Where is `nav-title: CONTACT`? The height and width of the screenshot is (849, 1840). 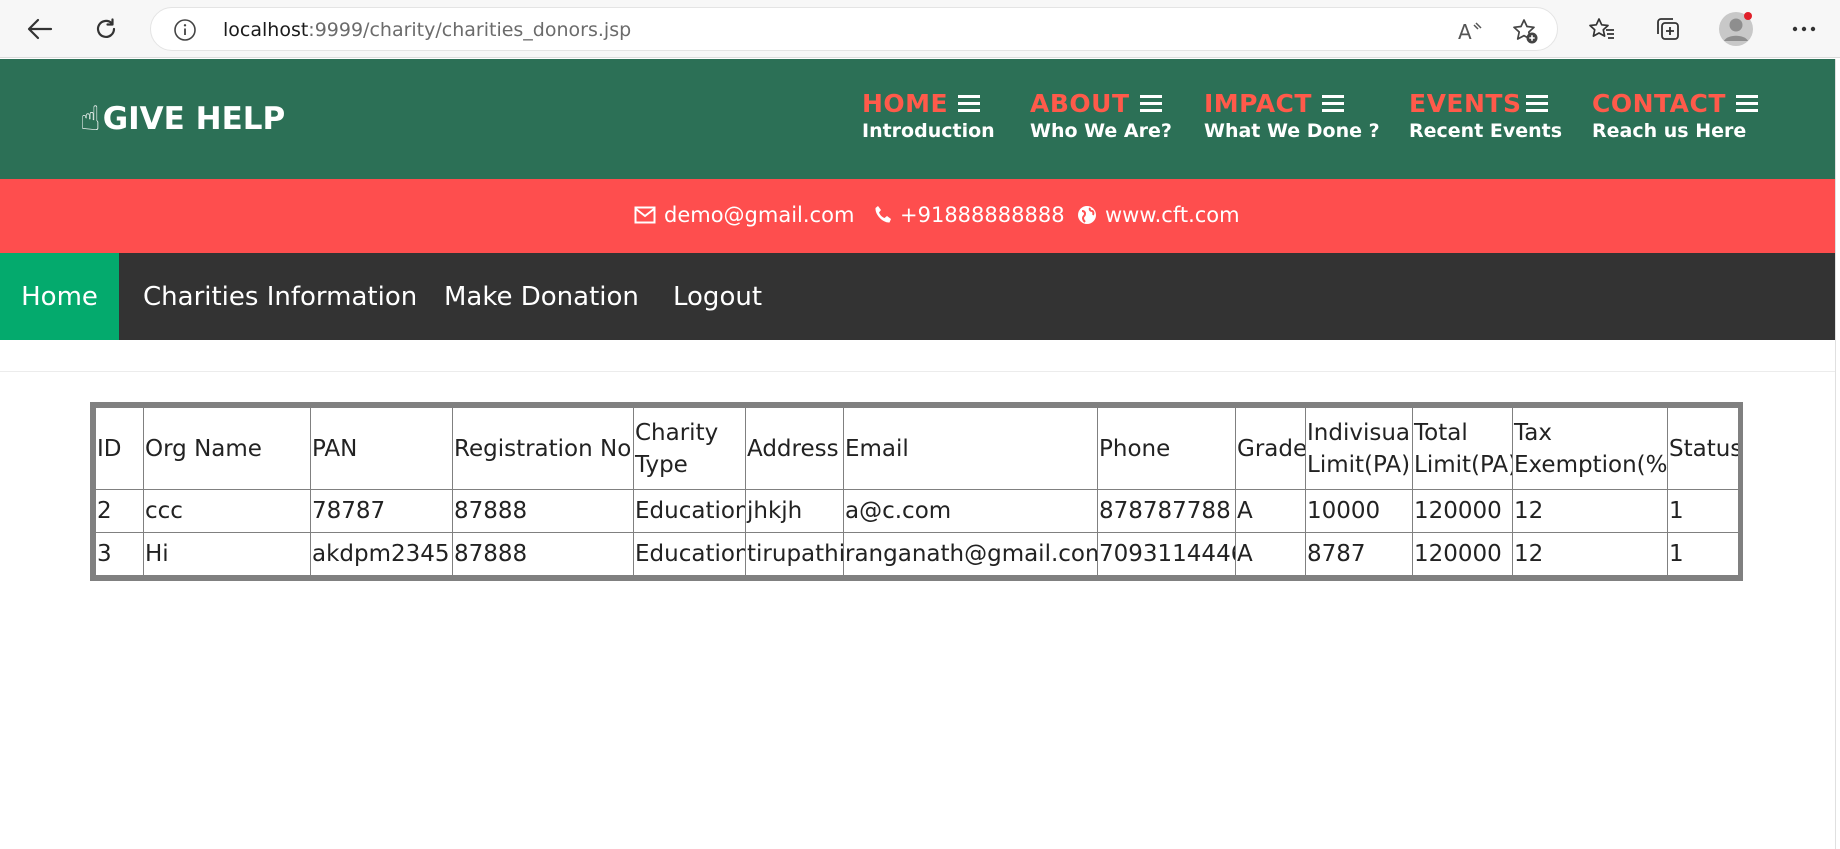
nav-title: CONTACT is located at coordinates (1659, 103).